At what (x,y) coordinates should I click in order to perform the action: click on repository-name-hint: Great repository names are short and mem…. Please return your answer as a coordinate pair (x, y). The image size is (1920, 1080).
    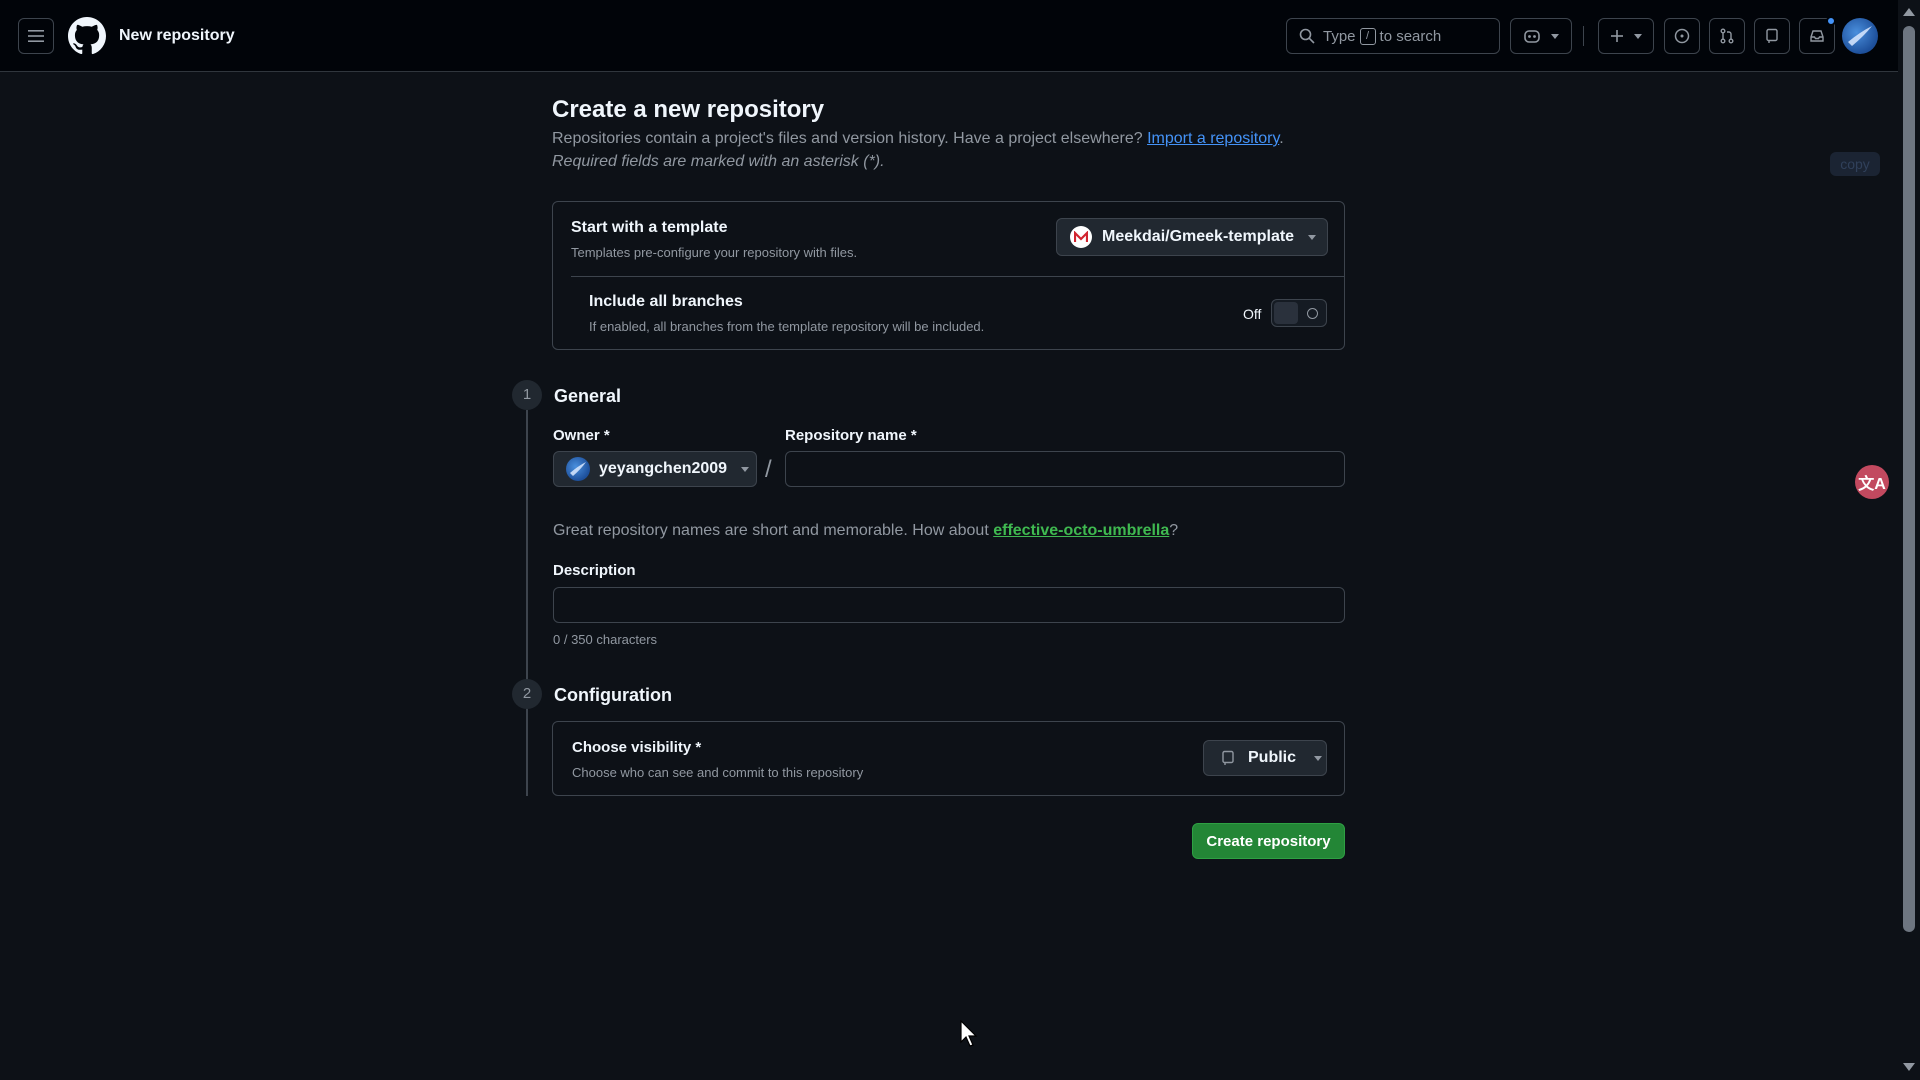
    Looking at the image, I should click on (865, 531).